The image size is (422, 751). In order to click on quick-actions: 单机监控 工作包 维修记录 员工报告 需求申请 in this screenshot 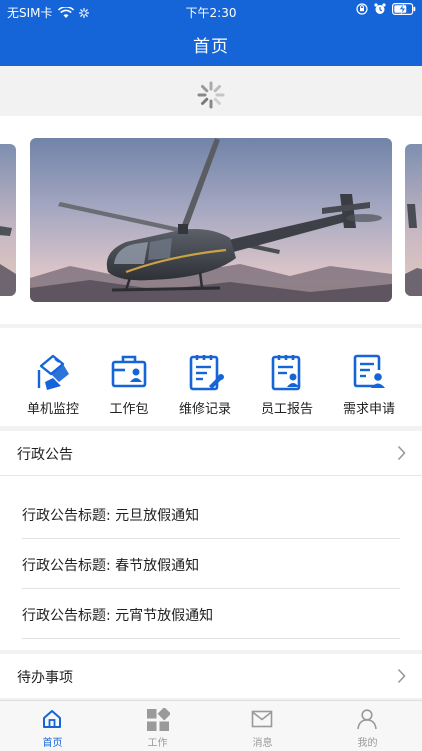, I will do `click(211, 377)`.